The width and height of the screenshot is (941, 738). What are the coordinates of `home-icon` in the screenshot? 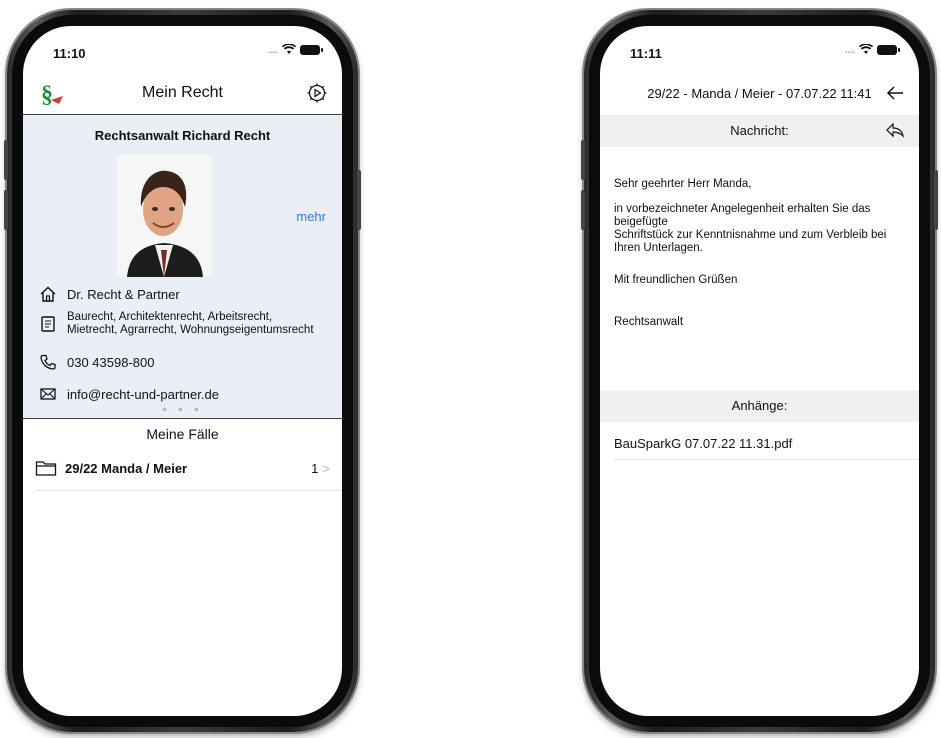 It's located at (48, 294).